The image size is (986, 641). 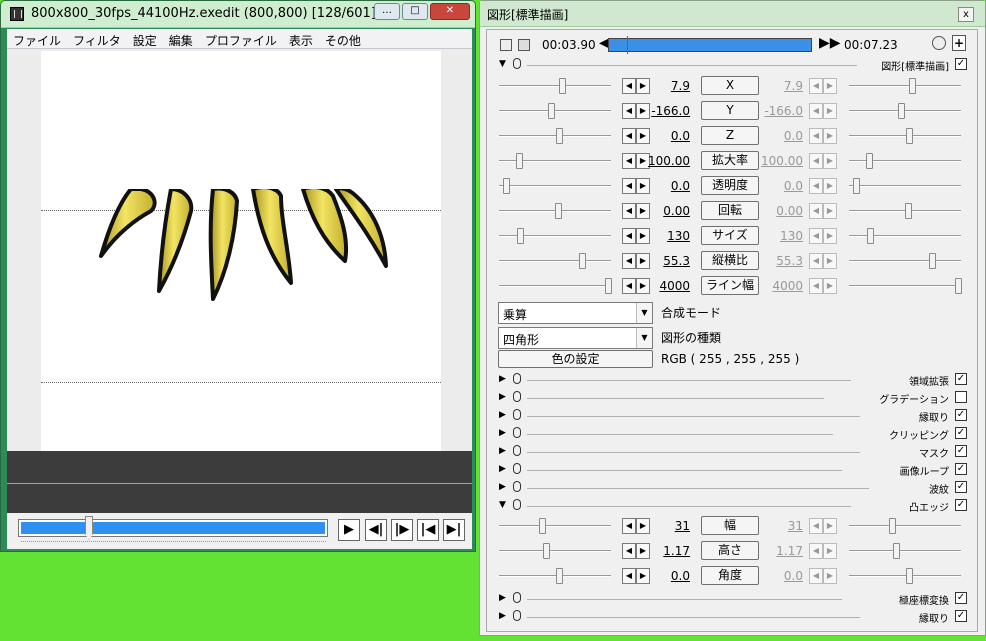 What do you see at coordinates (402, 530) in the screenshot?
I see `next-frame-button: |▶` at bounding box center [402, 530].